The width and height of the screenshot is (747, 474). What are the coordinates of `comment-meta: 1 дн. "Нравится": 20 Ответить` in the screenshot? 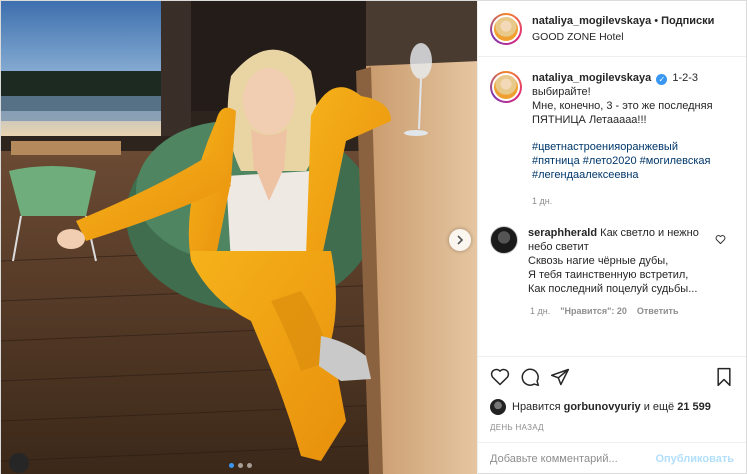 It's located at (632, 311).